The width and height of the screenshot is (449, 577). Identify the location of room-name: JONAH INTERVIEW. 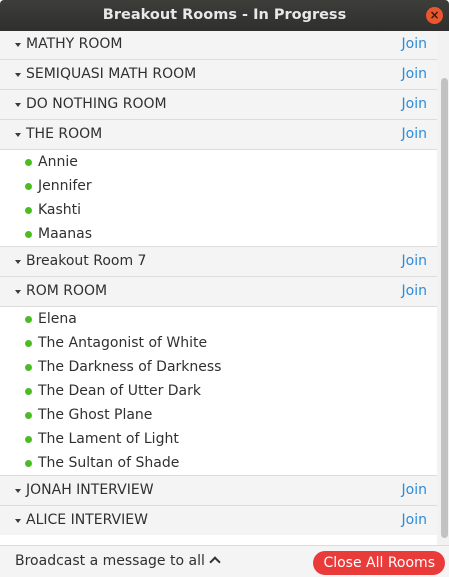
(90, 490).